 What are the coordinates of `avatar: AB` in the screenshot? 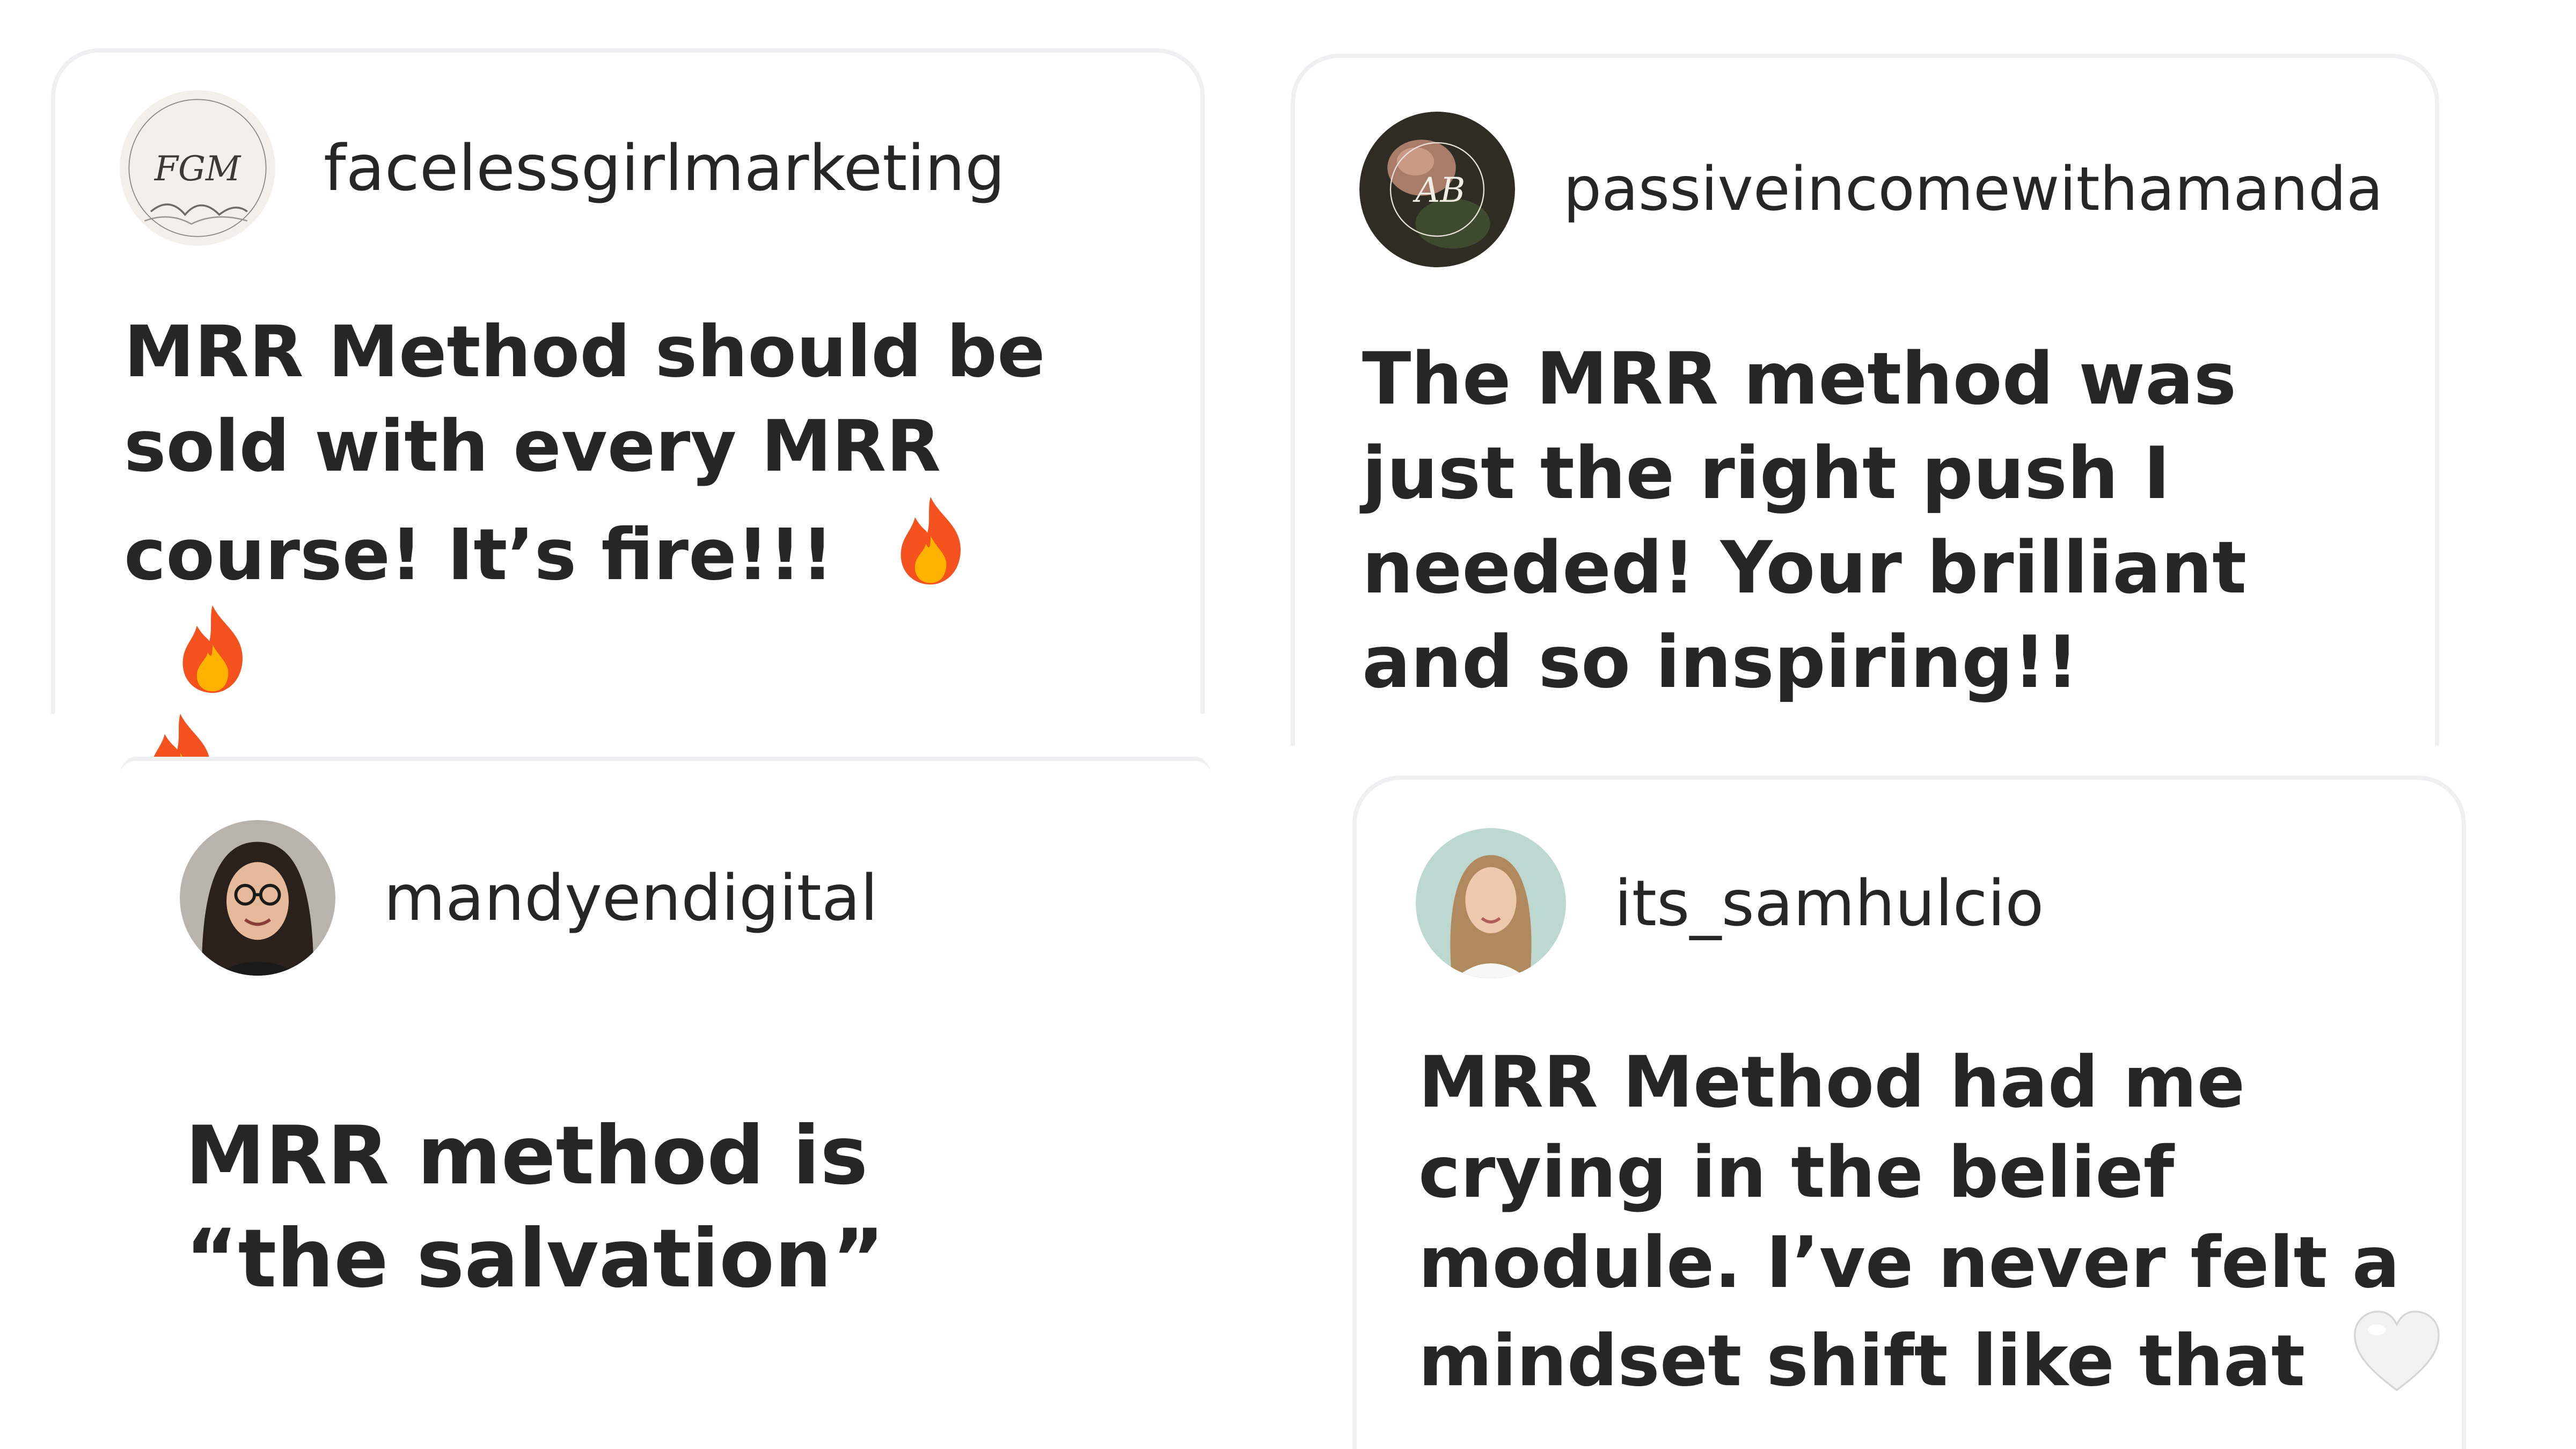 It's located at (1437, 189).